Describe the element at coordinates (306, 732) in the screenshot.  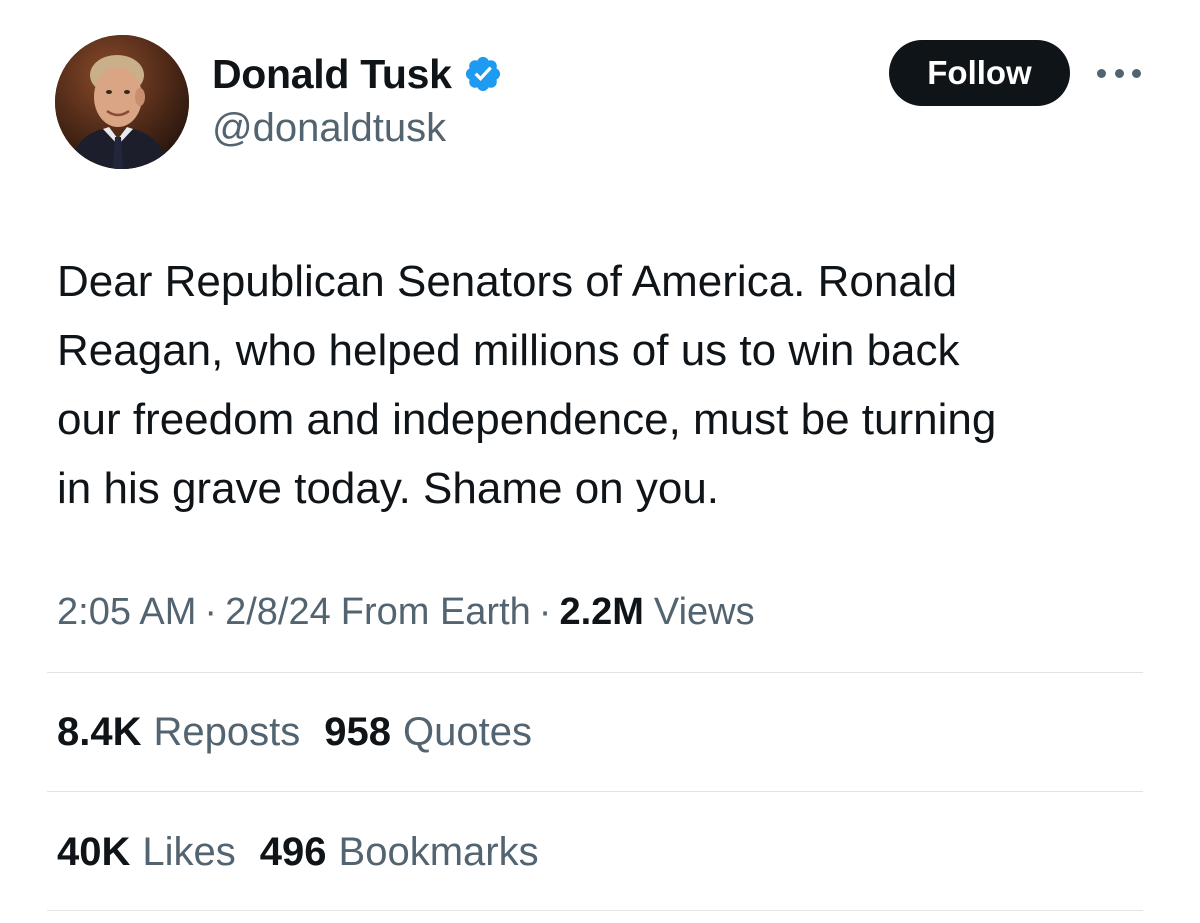
I see `engagement-row-1: 8.4K Reposts 958 Quotes` at that location.